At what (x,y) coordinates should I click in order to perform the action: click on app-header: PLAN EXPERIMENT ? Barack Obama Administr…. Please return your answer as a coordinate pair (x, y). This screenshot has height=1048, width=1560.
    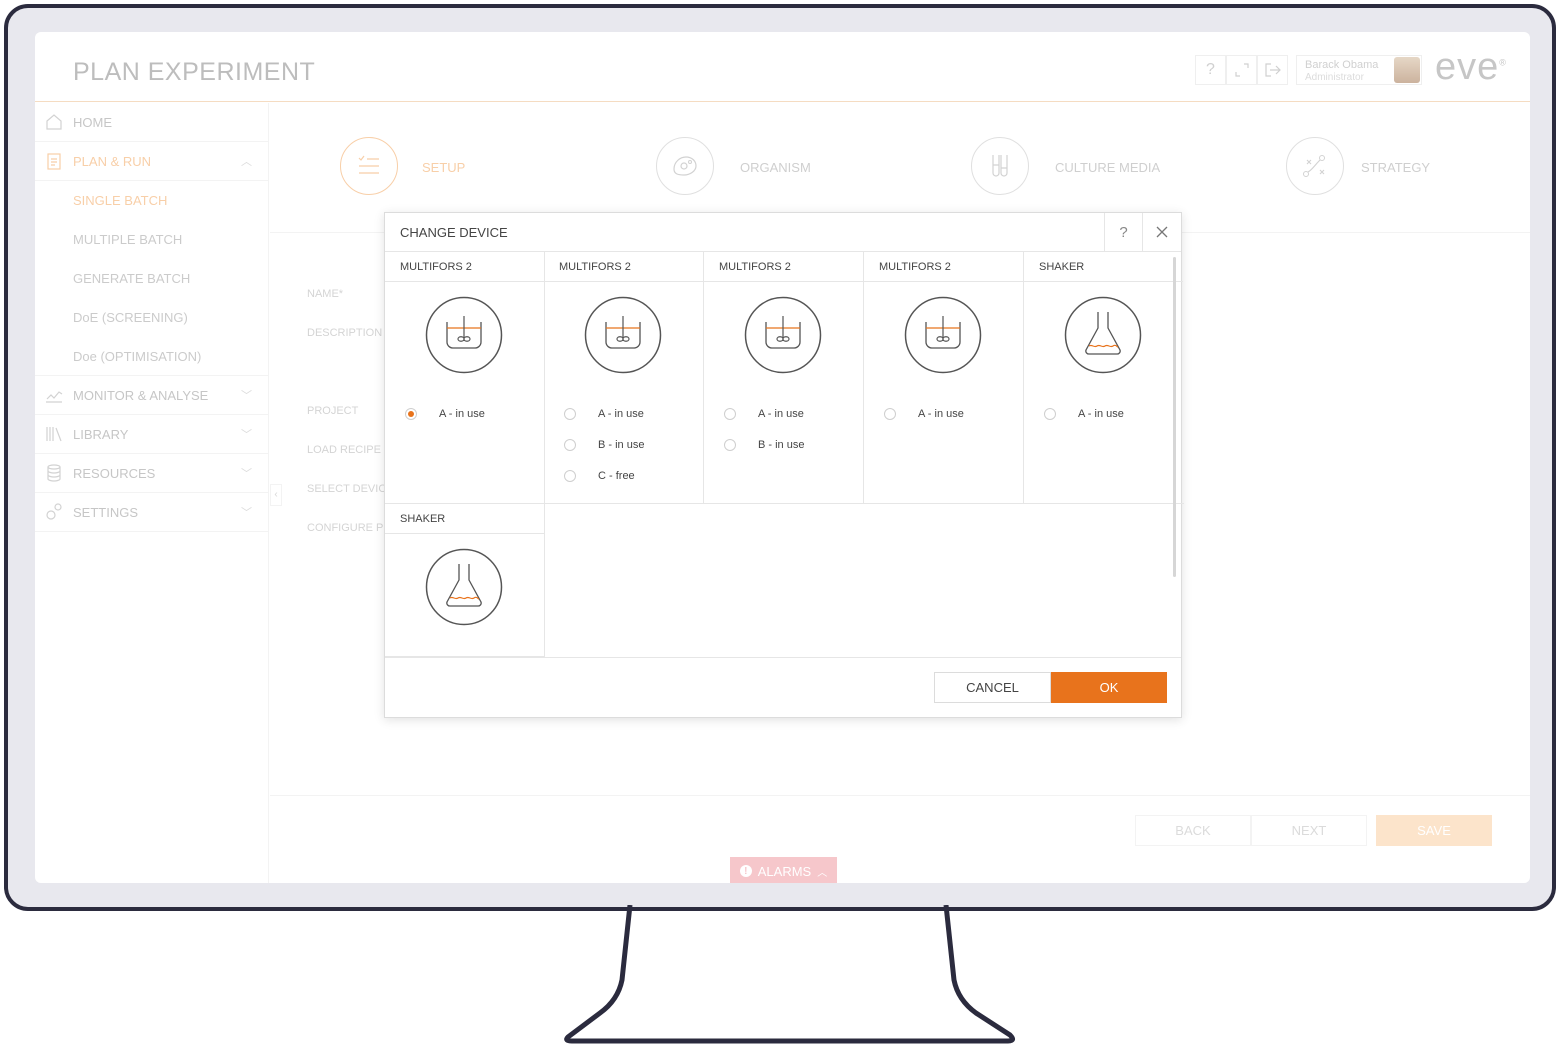
    Looking at the image, I should click on (782, 67).